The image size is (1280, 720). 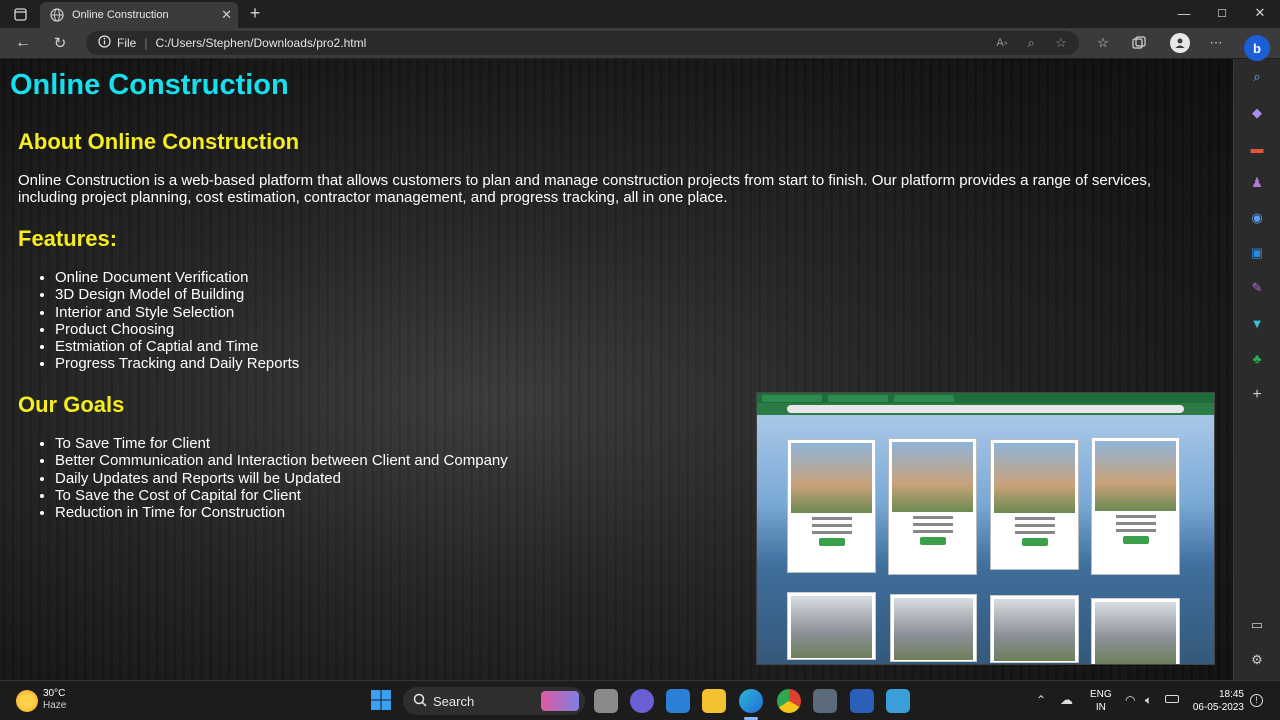 I want to click on windows-start-icon, so click(x=382, y=701).